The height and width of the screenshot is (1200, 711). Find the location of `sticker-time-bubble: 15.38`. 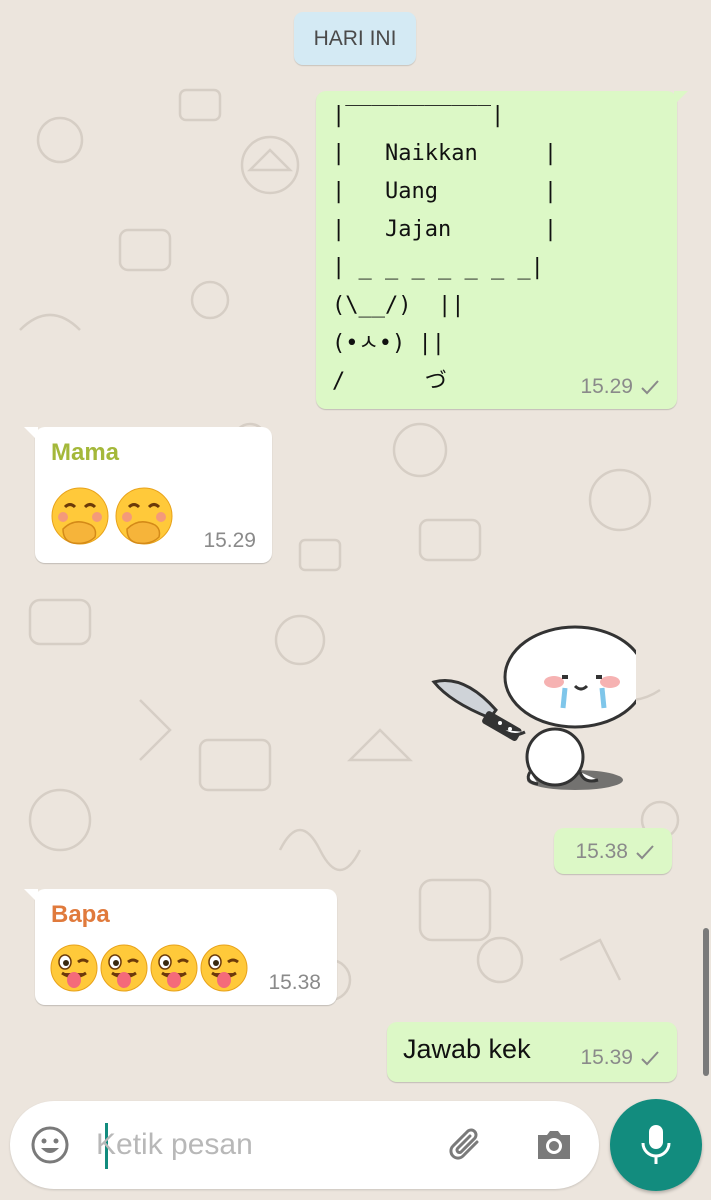

sticker-time-bubble: 15.38 is located at coordinates (613, 851).